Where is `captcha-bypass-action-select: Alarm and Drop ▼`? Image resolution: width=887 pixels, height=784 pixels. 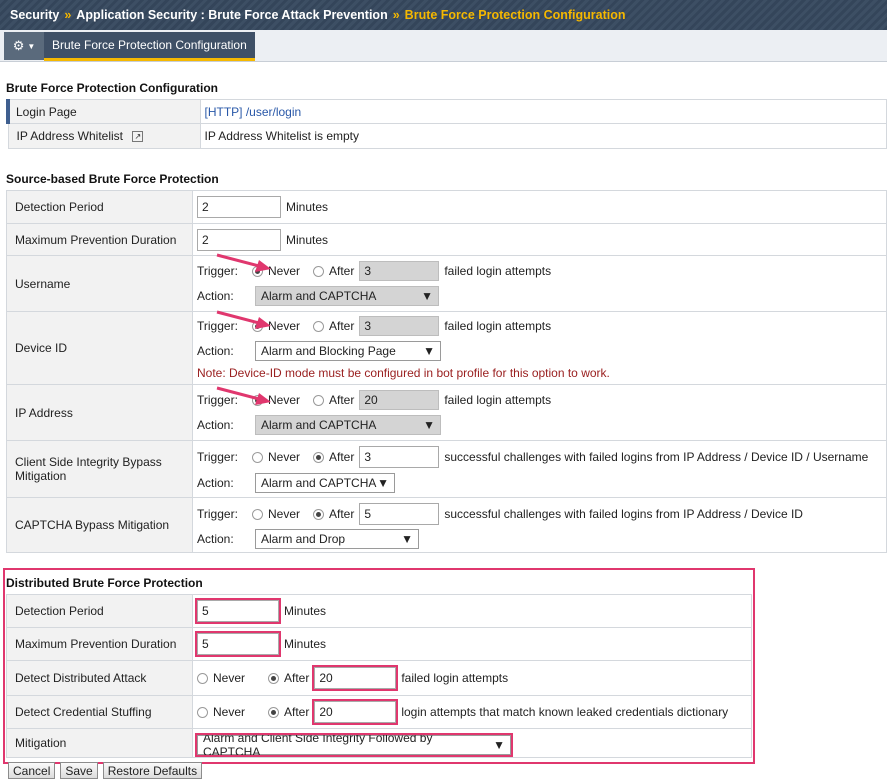 captcha-bypass-action-select: Alarm and Drop ▼ is located at coordinates (337, 538).